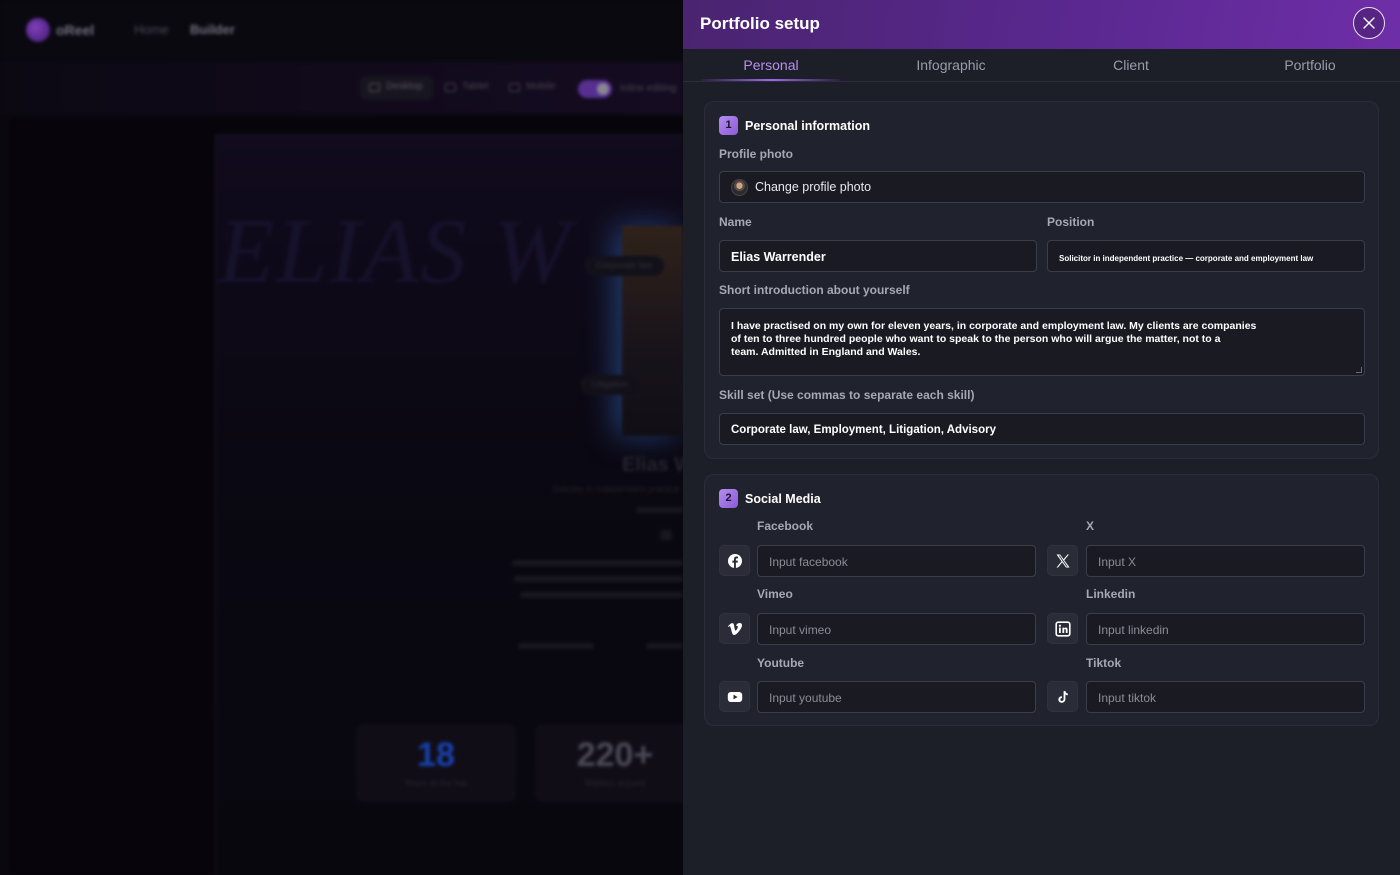 Image resolution: width=1400 pixels, height=875 pixels. I want to click on section-number-badge: 1, so click(728, 125).